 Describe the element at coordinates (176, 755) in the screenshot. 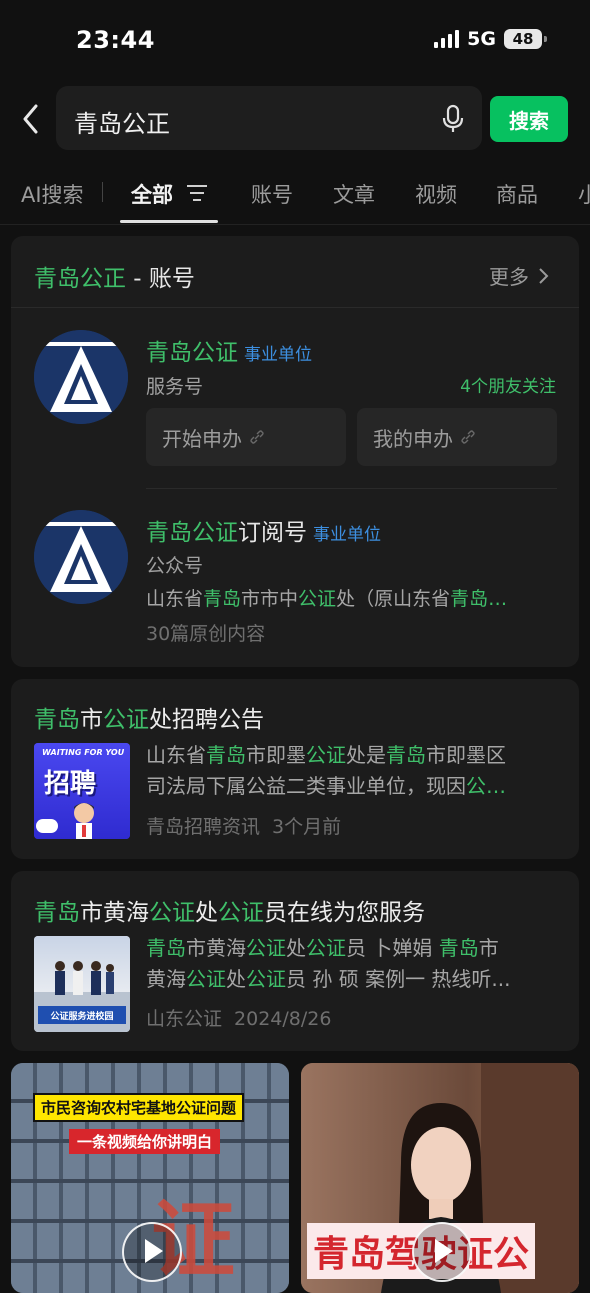

I see `snippet-text: 山东省` at that location.